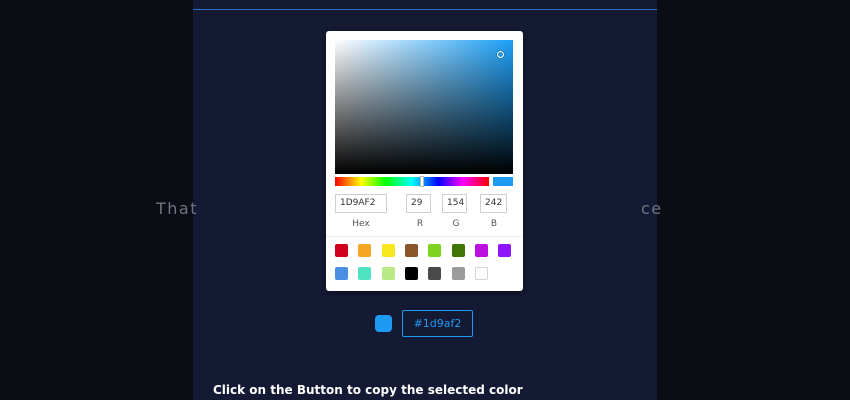 Image resolution: width=850 pixels, height=400 pixels. Describe the element at coordinates (422, 181) in the screenshot. I see `hue-slider-handle` at that location.